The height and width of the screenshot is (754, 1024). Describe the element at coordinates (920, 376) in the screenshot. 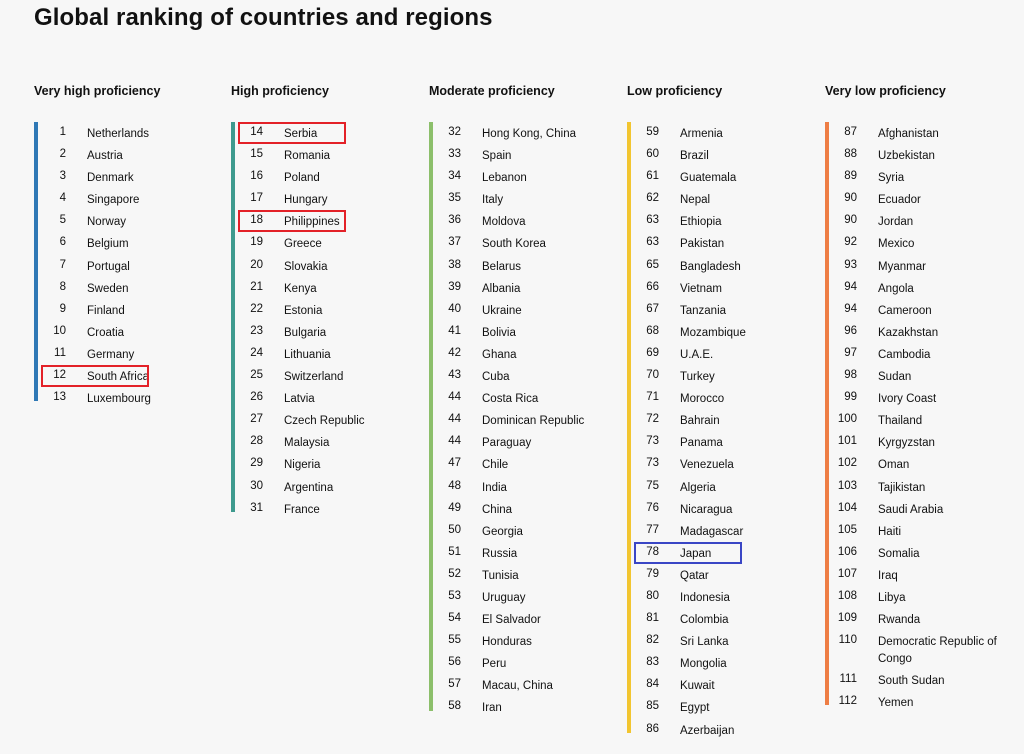

I see `ranking-row: 98 Sudan` at that location.